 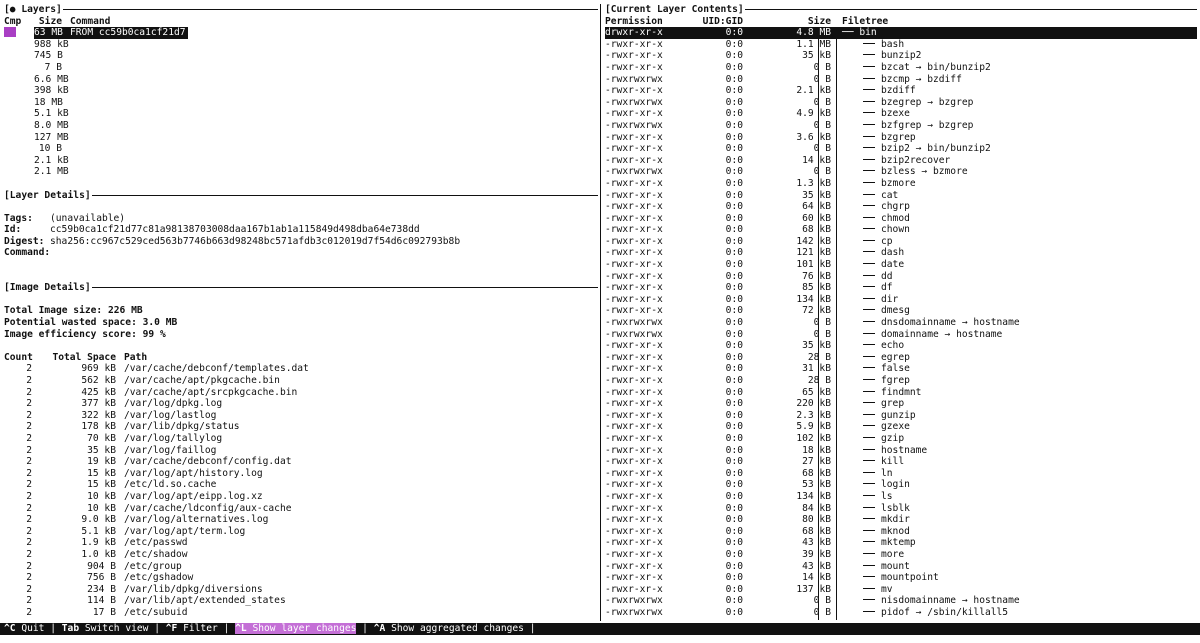 I want to click on footer-item-switch-view: Tab Switch view, so click(x=105, y=628).